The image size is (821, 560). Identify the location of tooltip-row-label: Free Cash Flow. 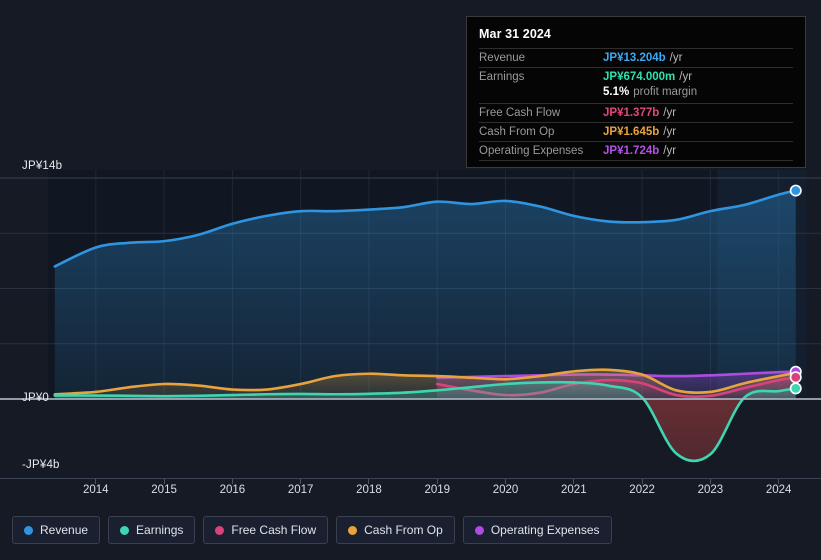
(520, 113).